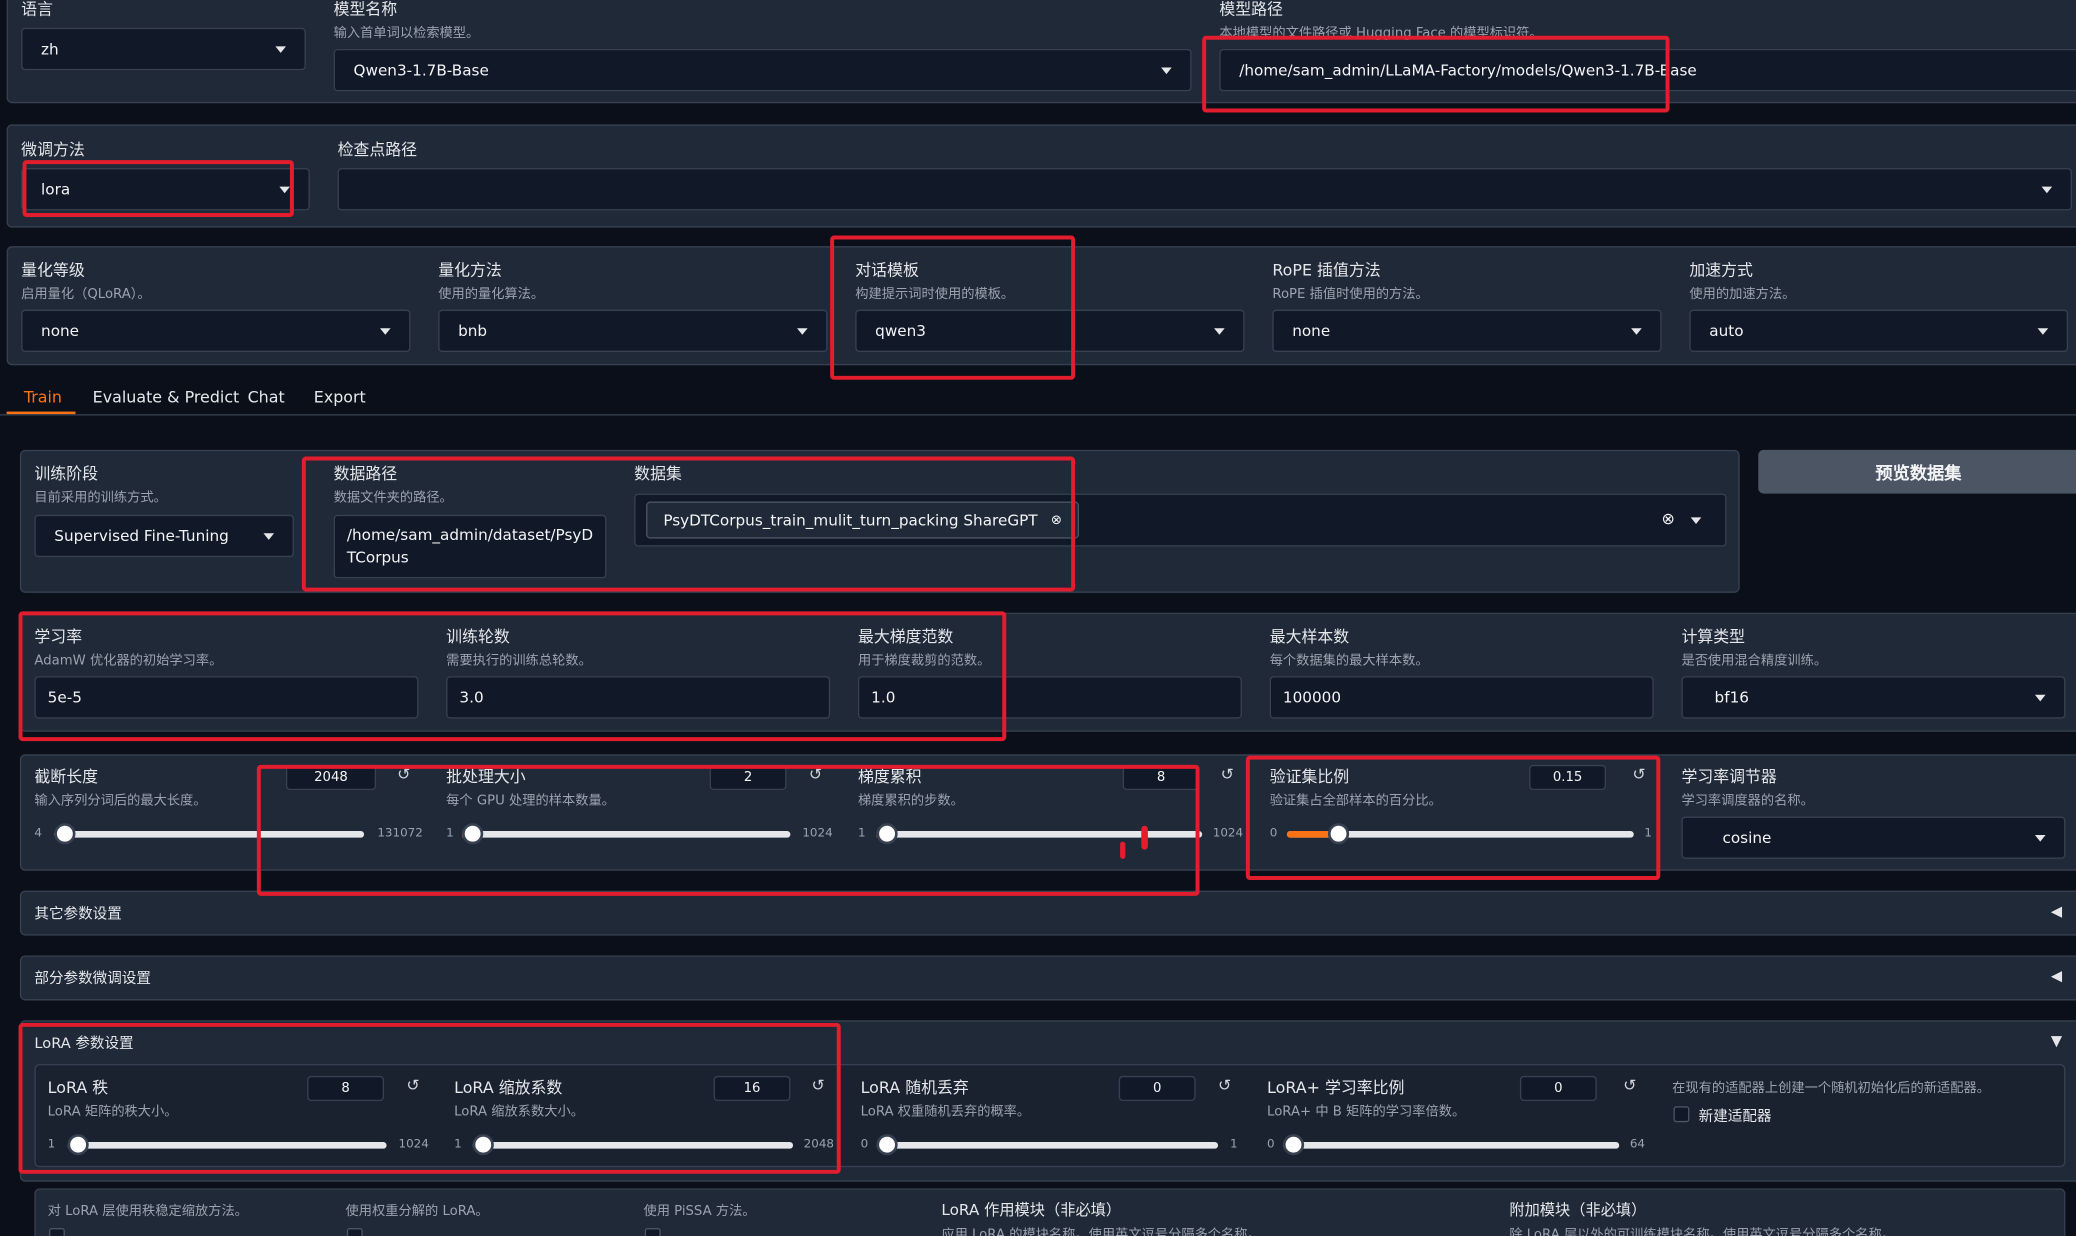 The image size is (2076, 1236). Describe the element at coordinates (1251, 9) in the screenshot. I see `model-path-label: 模型路径` at that location.